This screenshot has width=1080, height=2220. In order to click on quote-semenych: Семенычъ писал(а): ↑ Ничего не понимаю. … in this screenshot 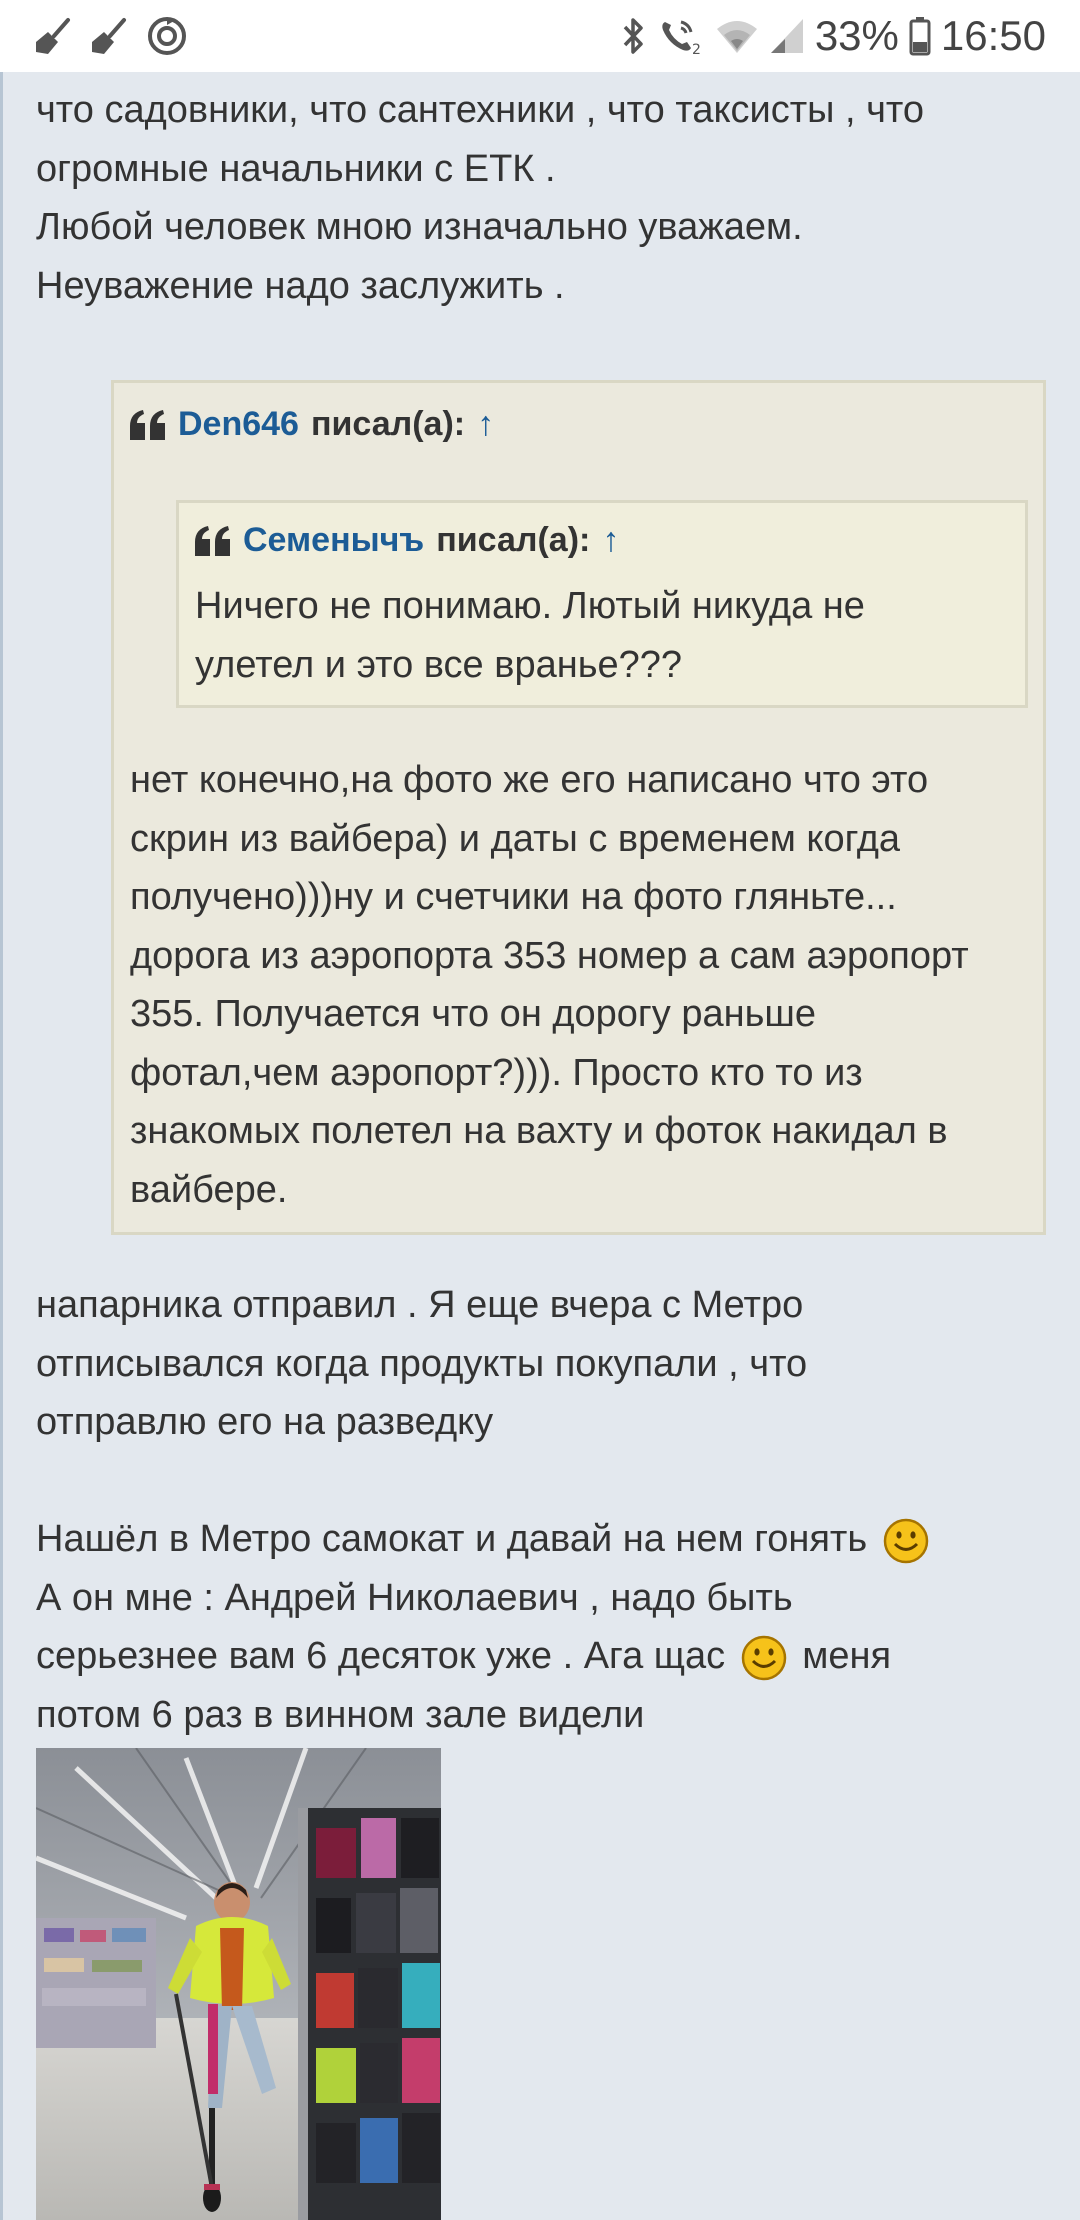, I will do `click(602, 604)`.